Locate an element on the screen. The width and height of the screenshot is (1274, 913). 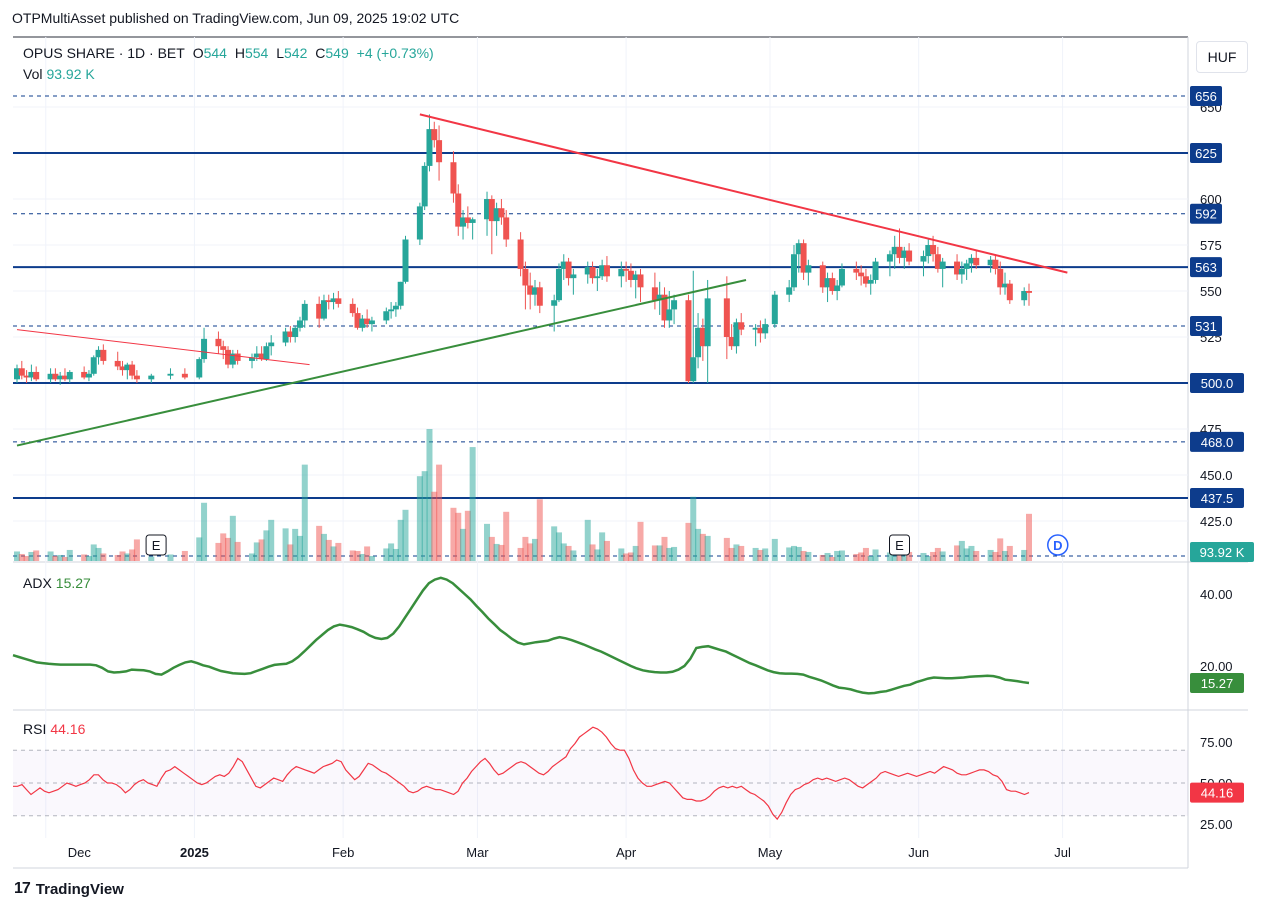
rsi-legend-label: RSI is located at coordinates (35, 729).